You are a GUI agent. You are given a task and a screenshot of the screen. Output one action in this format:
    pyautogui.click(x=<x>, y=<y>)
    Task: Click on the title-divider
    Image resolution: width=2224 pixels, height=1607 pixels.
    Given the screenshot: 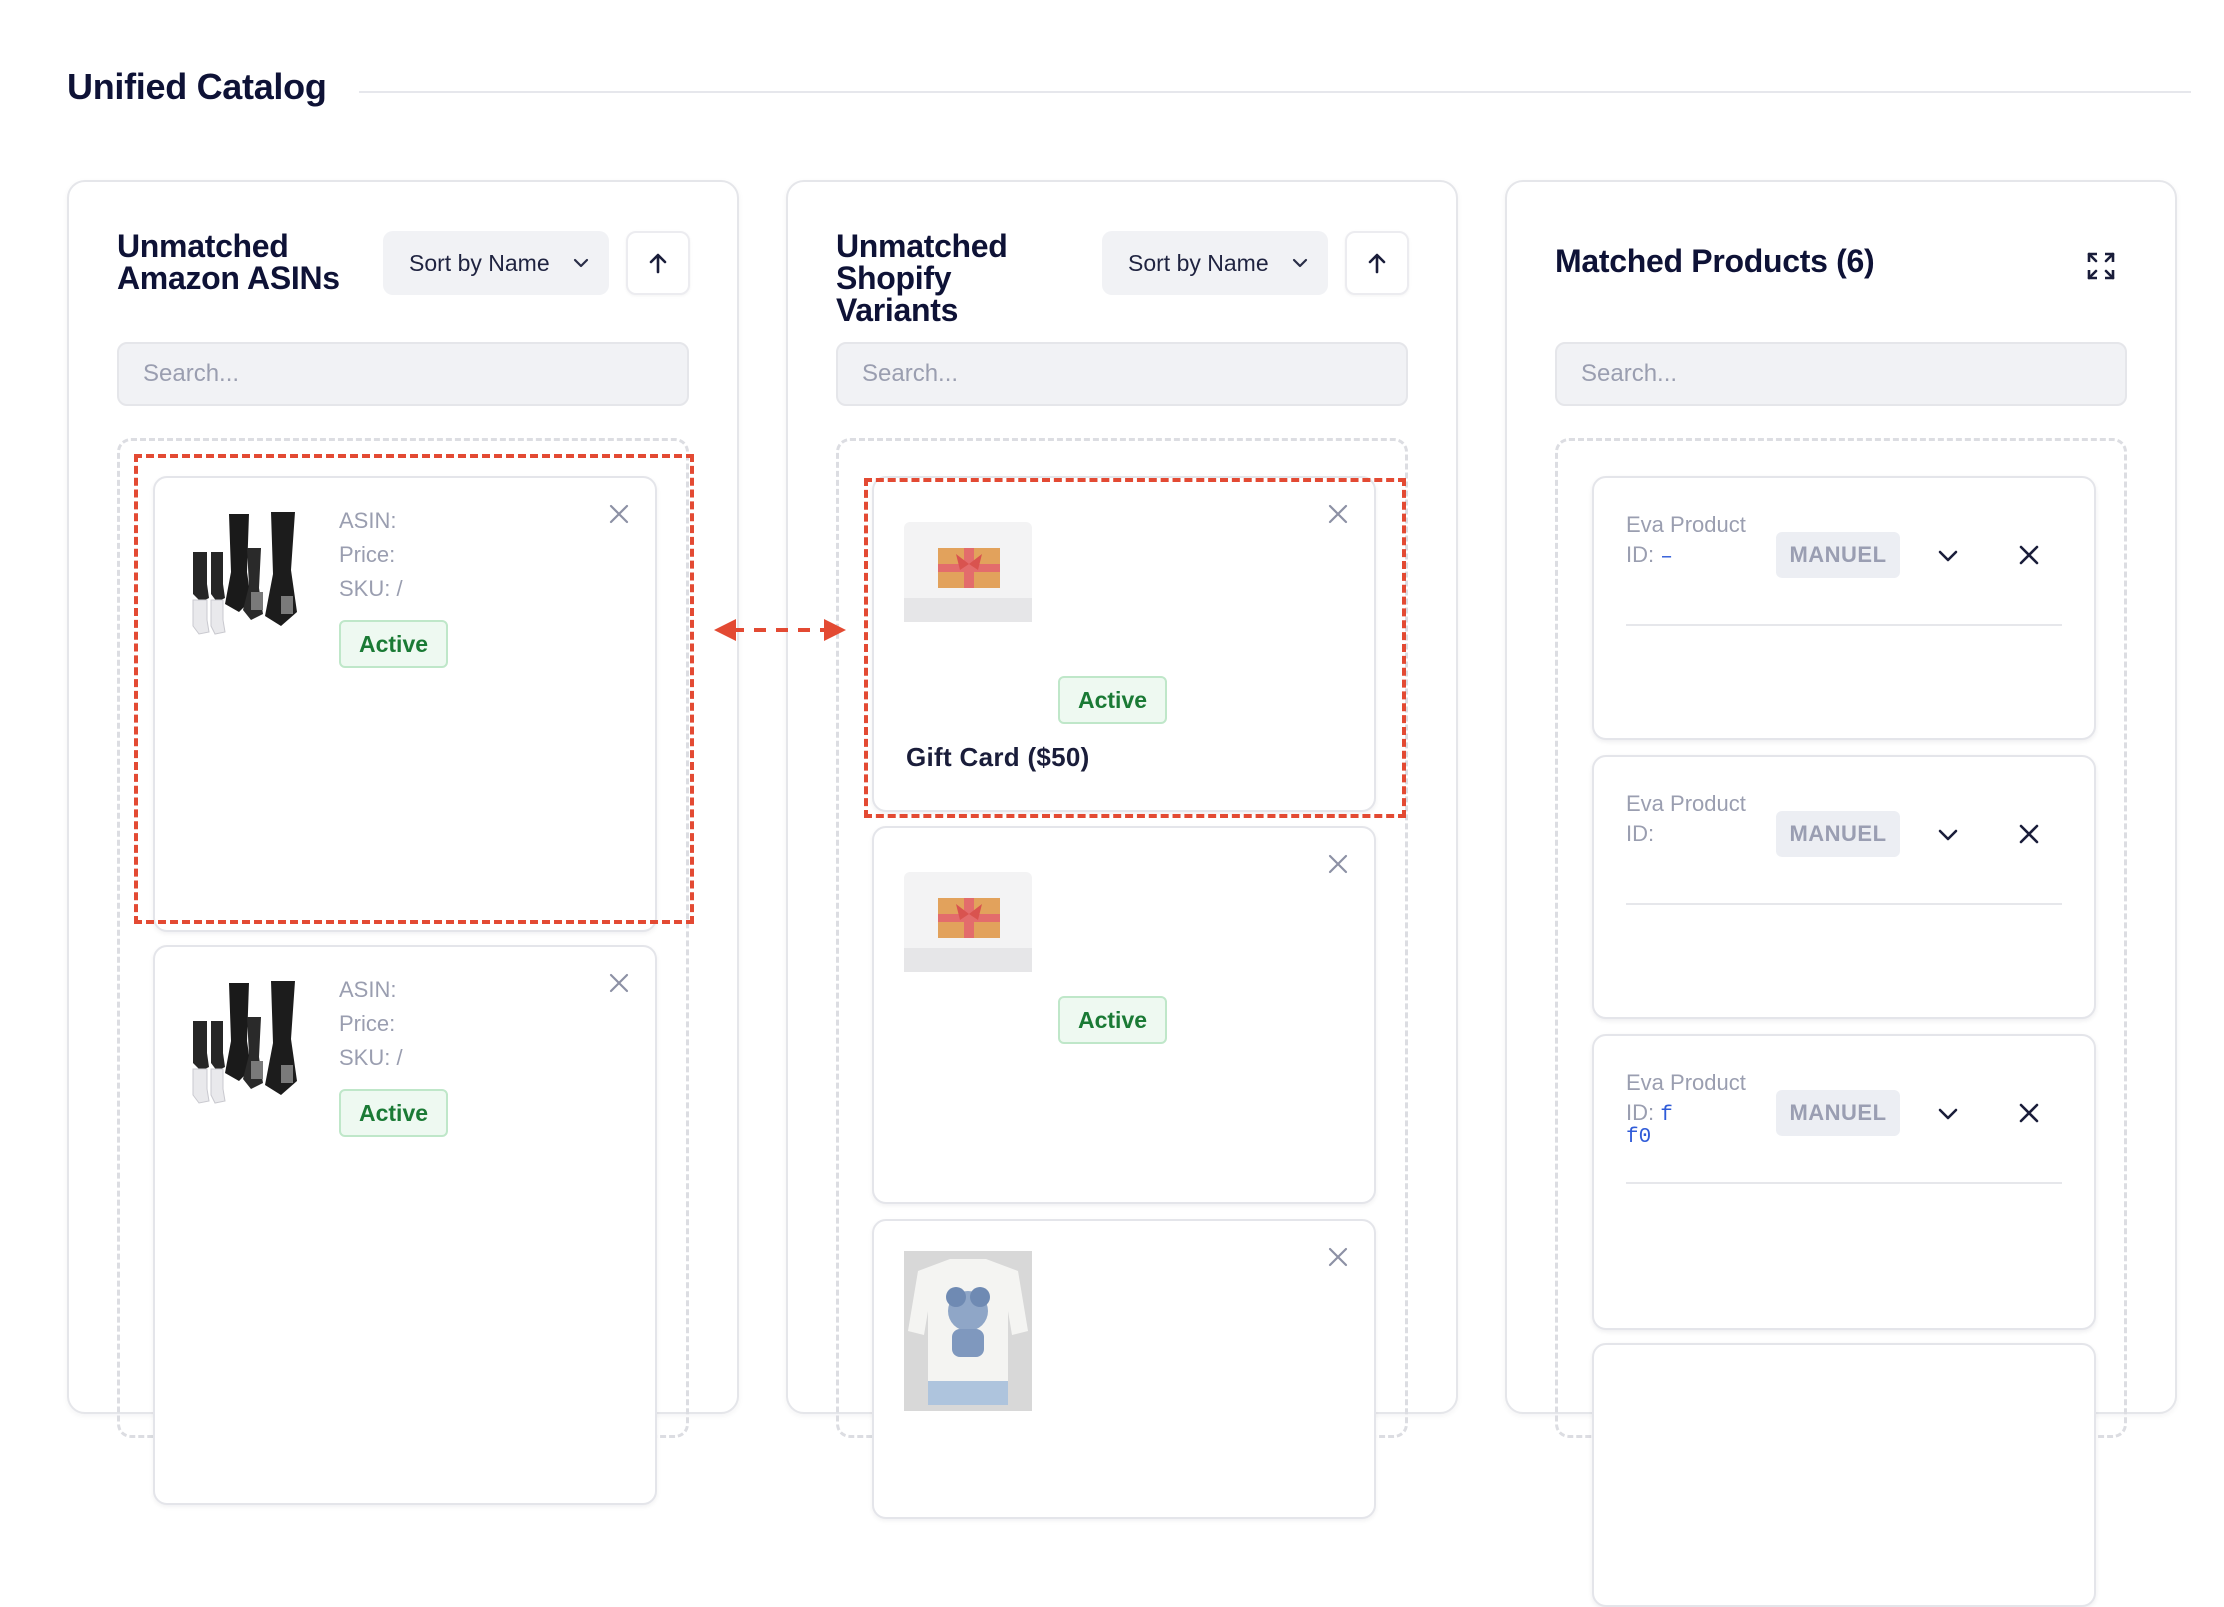 What is the action you would take?
    pyautogui.click(x=1275, y=92)
    